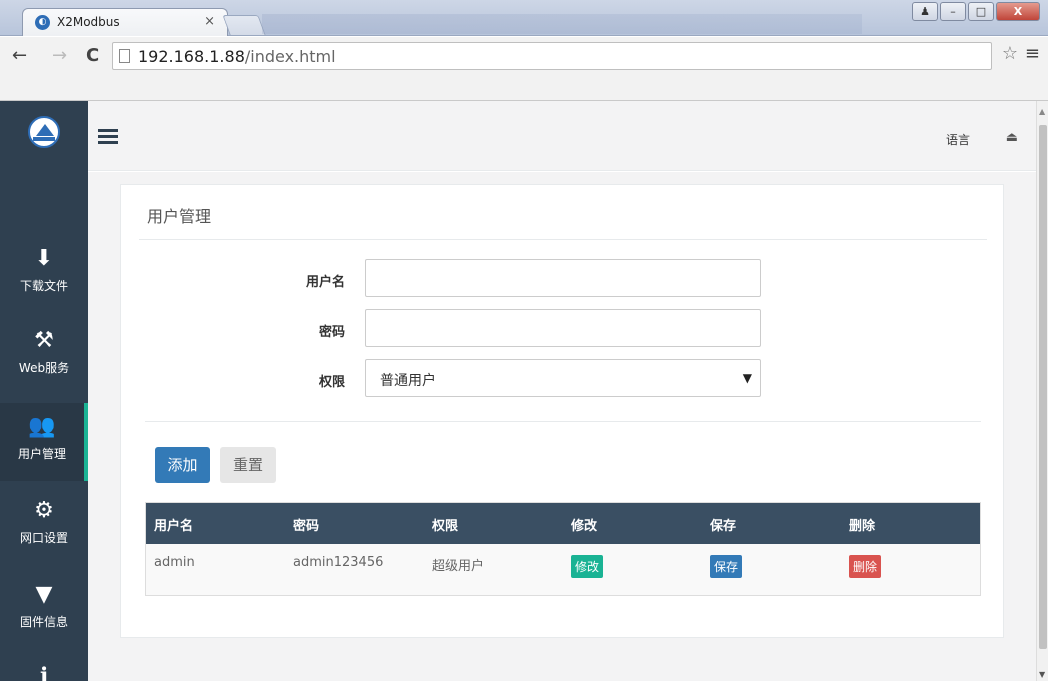 This screenshot has width=1048, height=681. Describe the element at coordinates (981, 11) in the screenshot. I see `maximize-button: □` at that location.